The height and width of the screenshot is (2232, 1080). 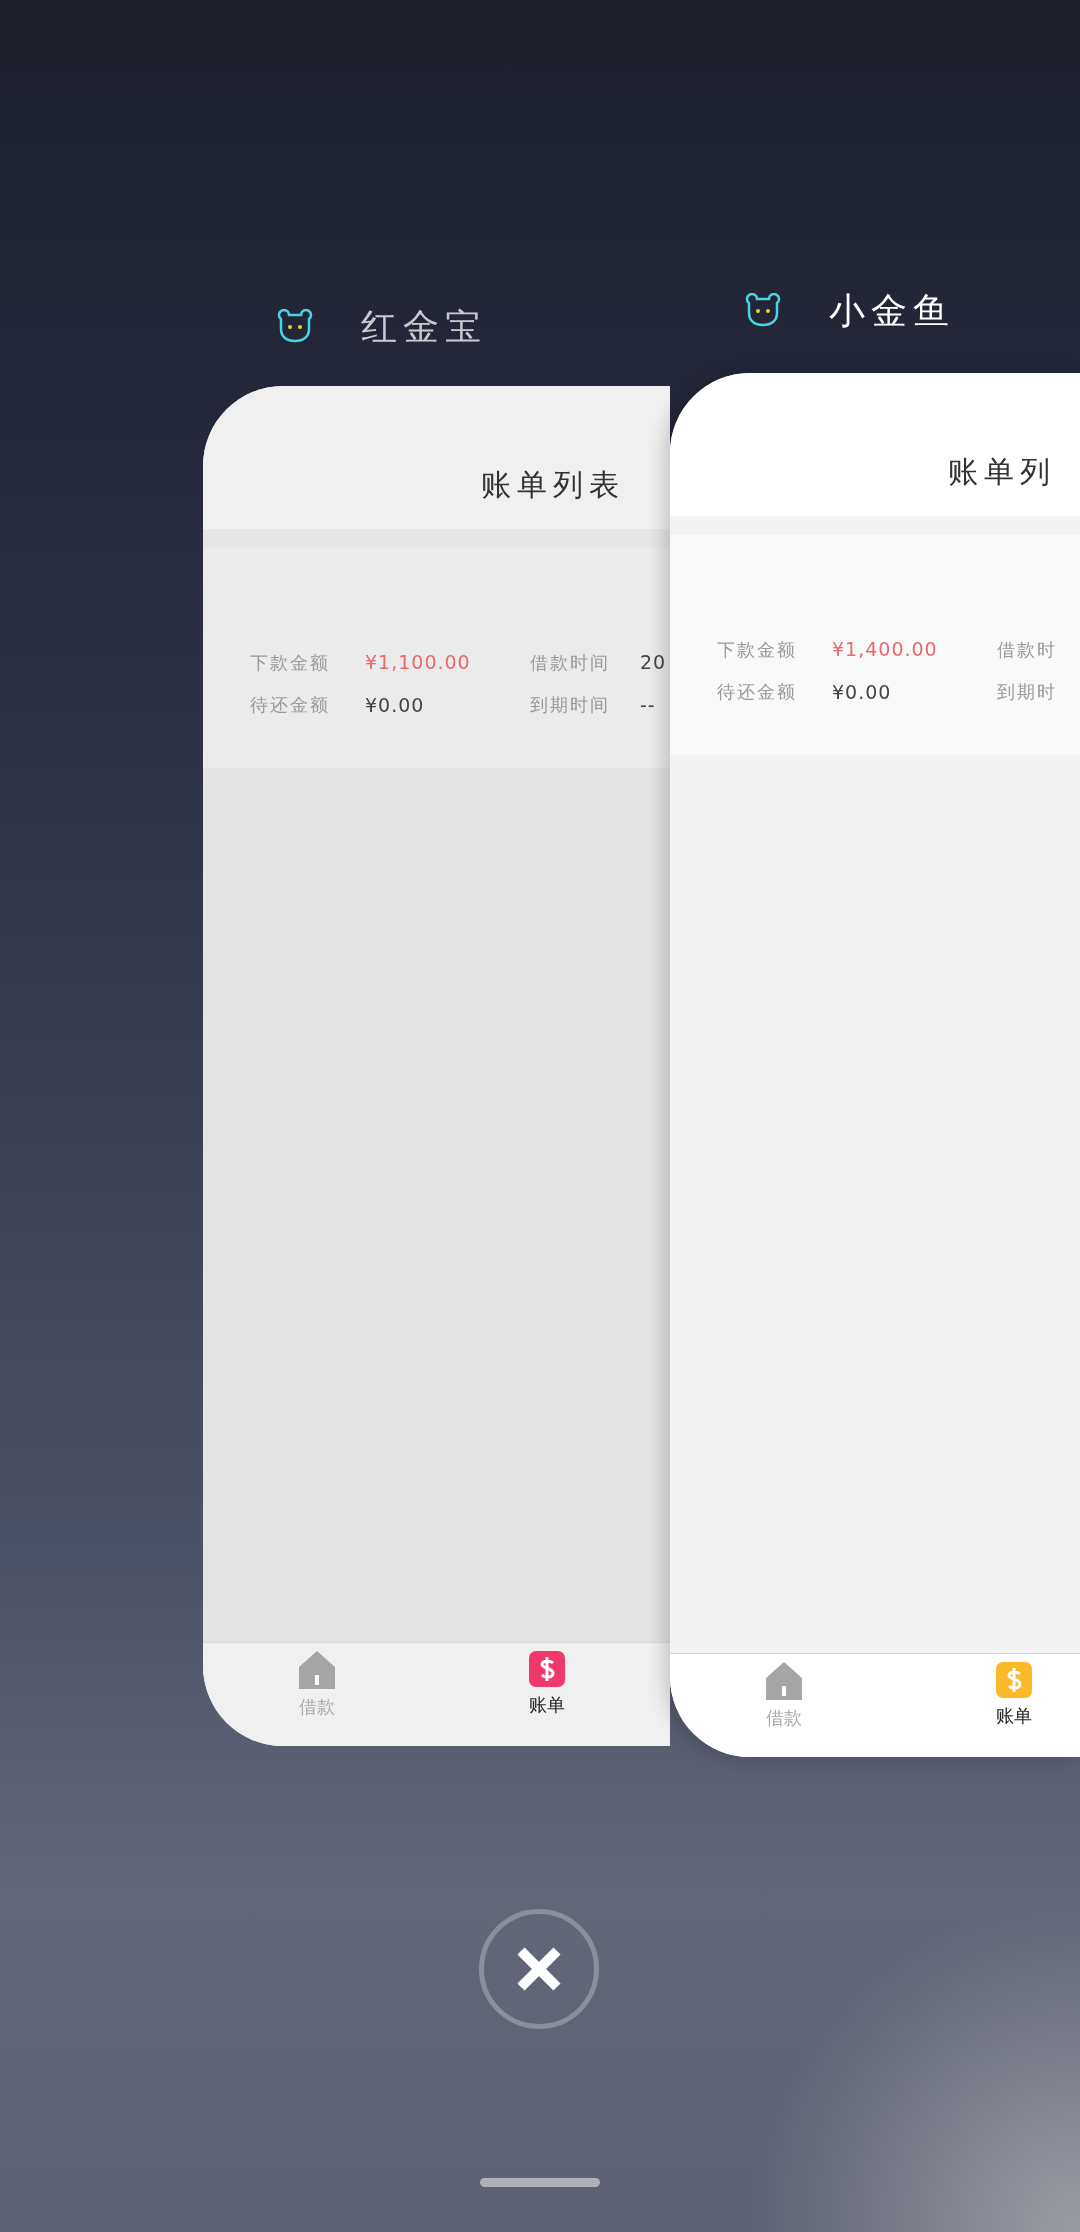 What do you see at coordinates (1002, 472) in the screenshot?
I see `screen-title: 账单列` at bounding box center [1002, 472].